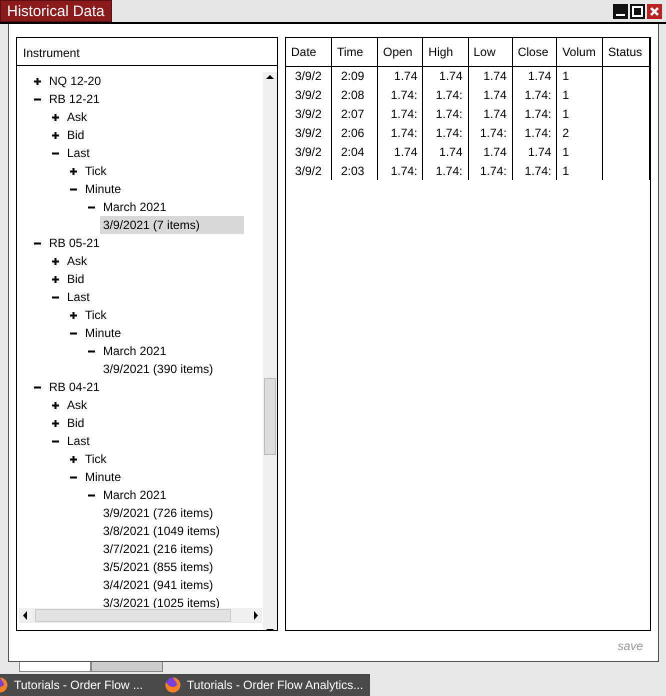  What do you see at coordinates (352, 113) in the screenshot?
I see `table-cell: 2:07` at bounding box center [352, 113].